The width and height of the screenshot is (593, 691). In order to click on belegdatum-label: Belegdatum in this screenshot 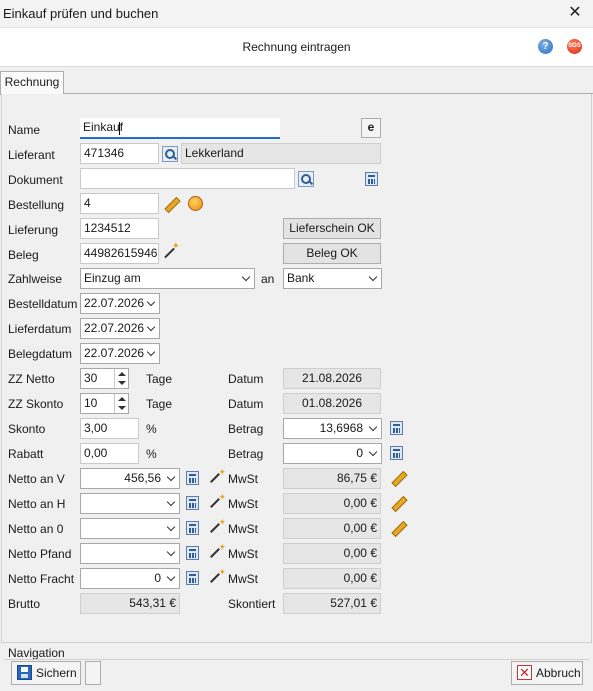, I will do `click(40, 354)`.